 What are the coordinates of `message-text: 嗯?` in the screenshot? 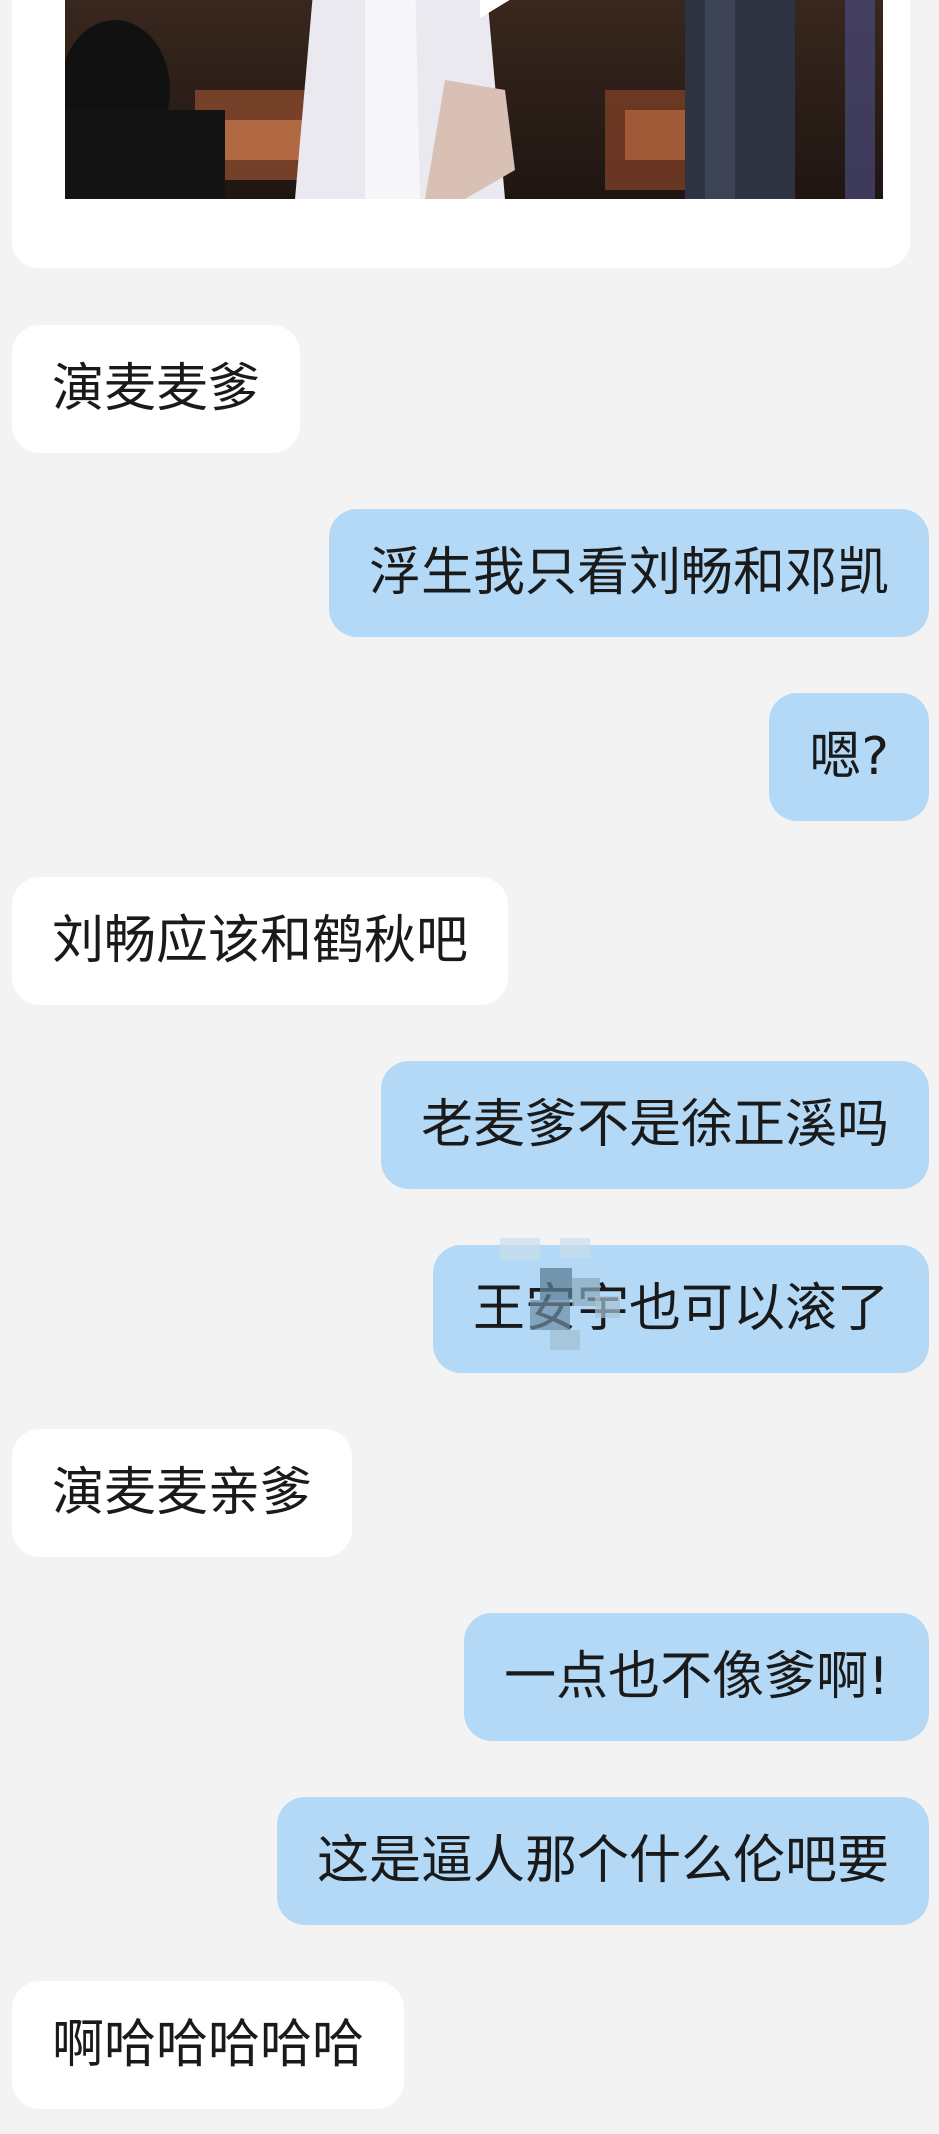 It's located at (849, 757).